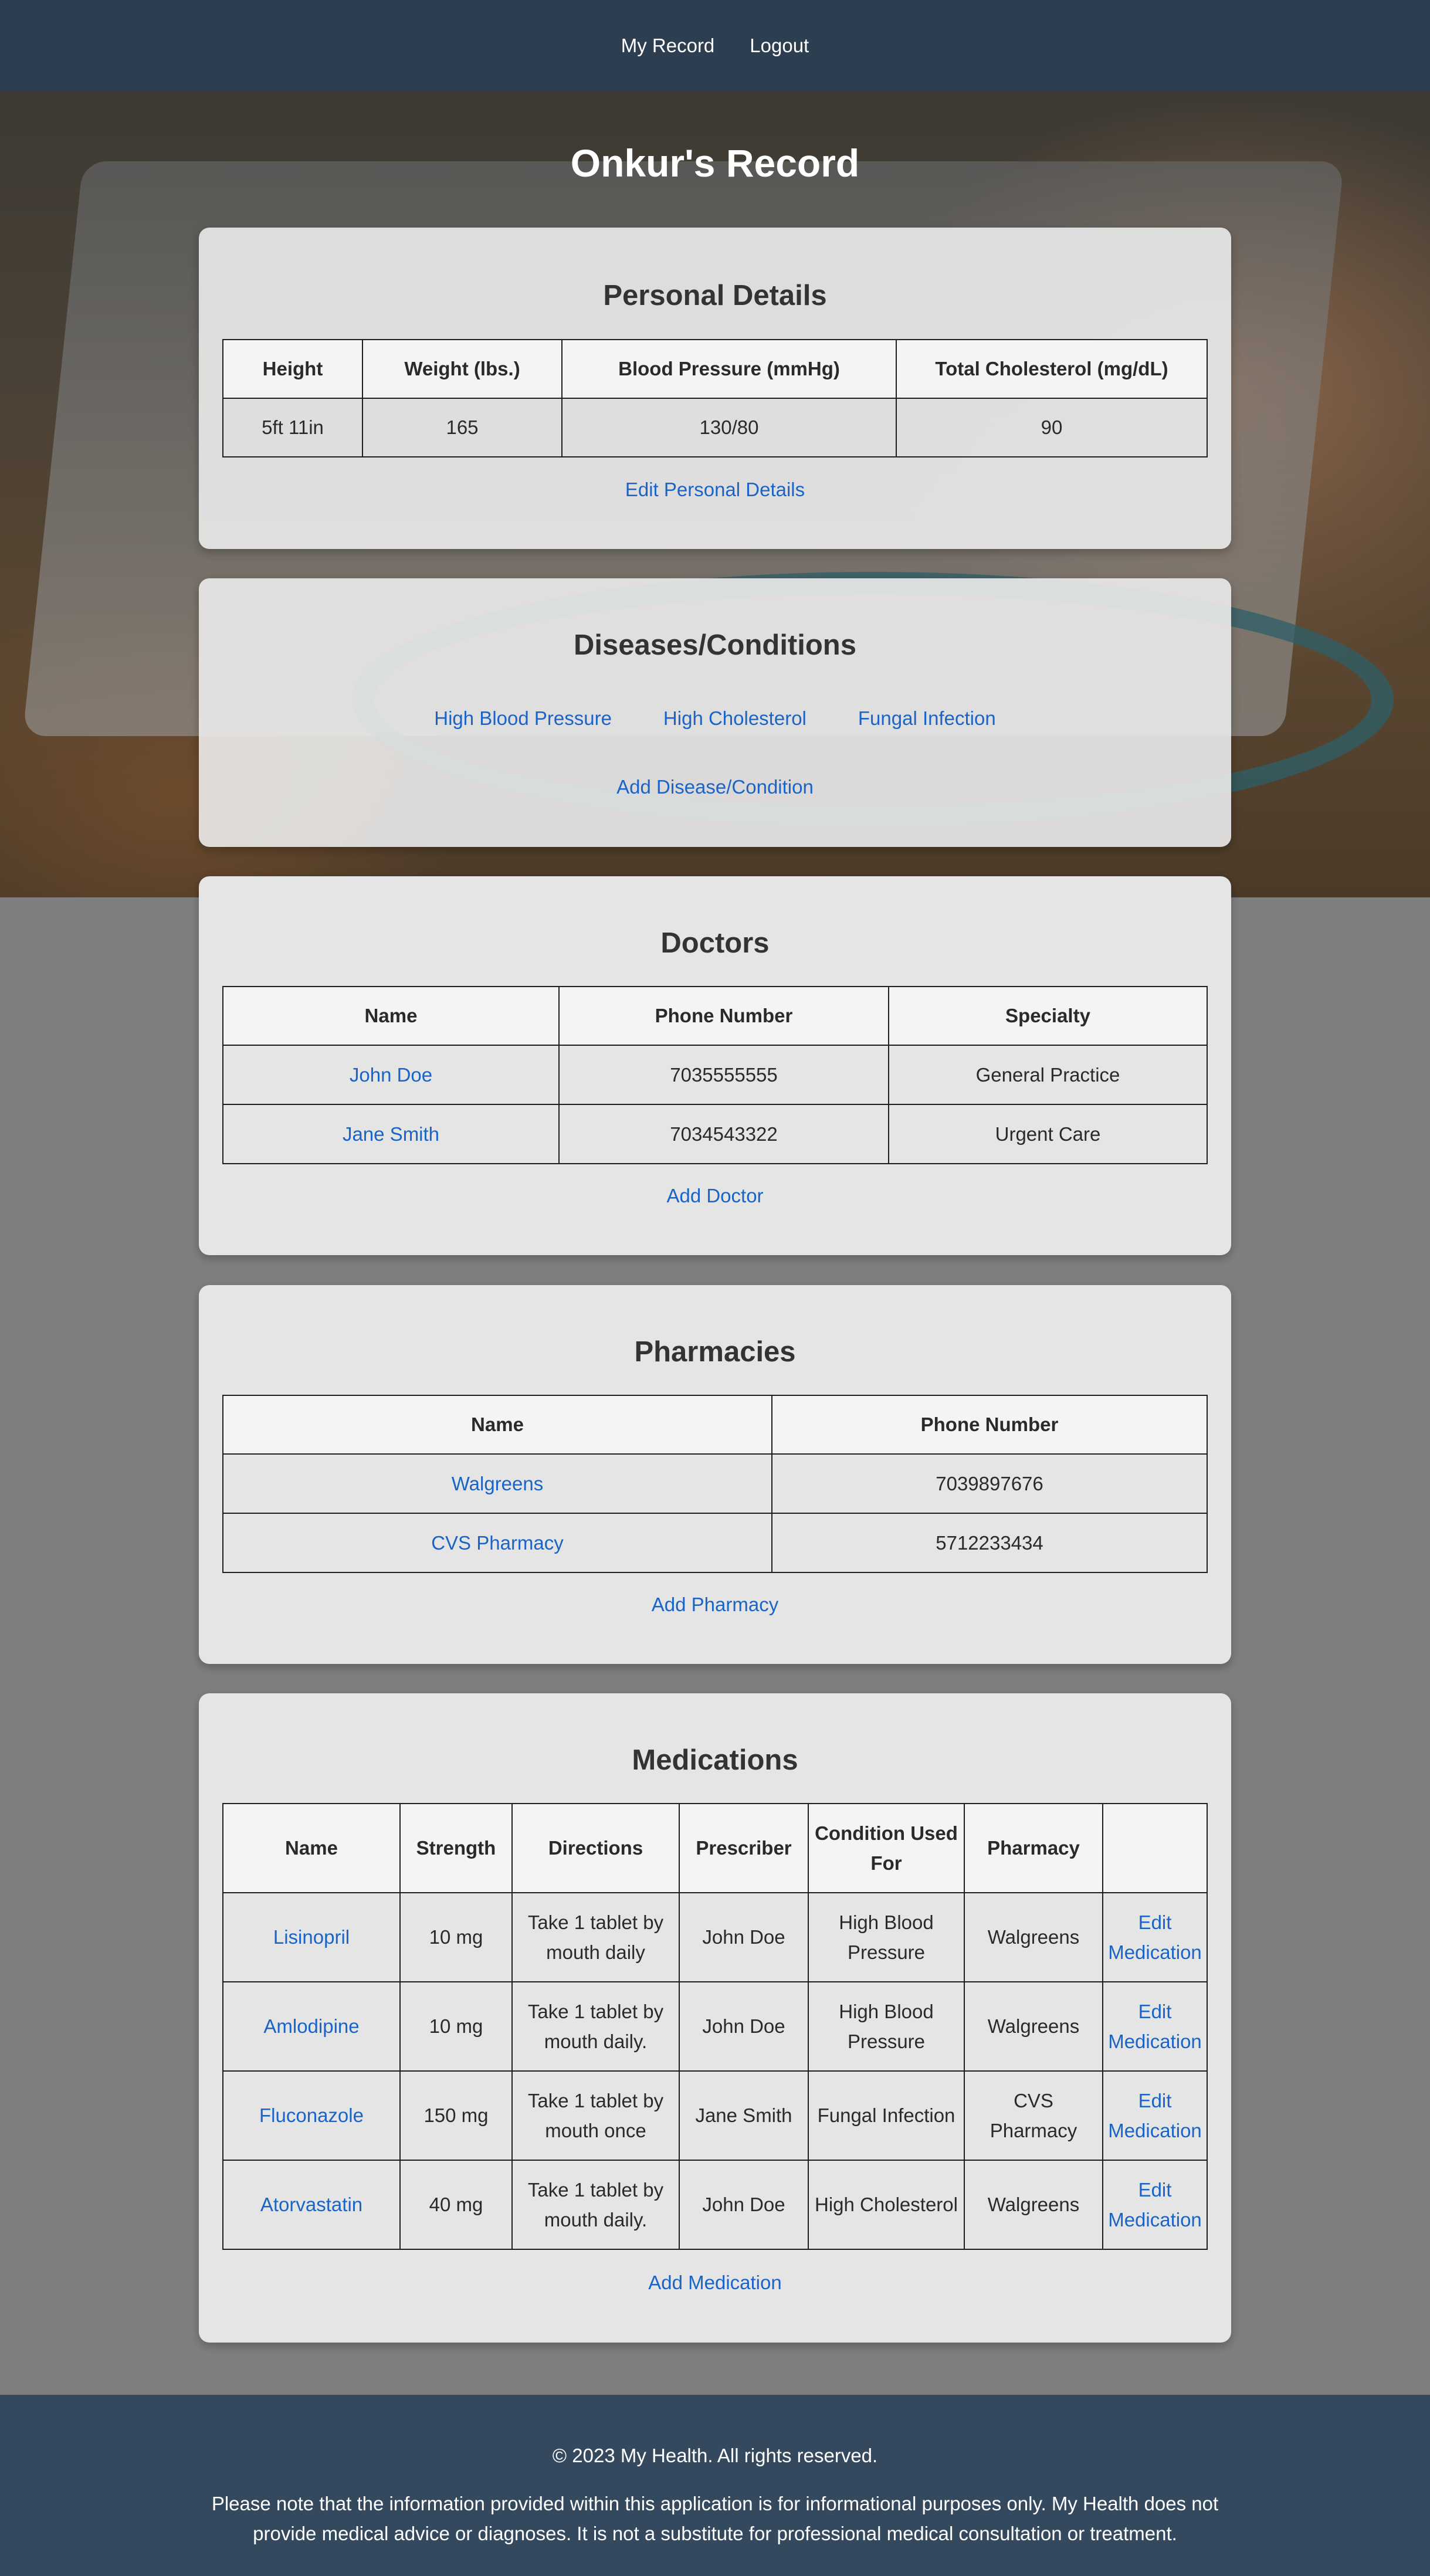 The height and width of the screenshot is (2576, 1430). I want to click on medication-name-link: Lisinopril, so click(311, 1937).